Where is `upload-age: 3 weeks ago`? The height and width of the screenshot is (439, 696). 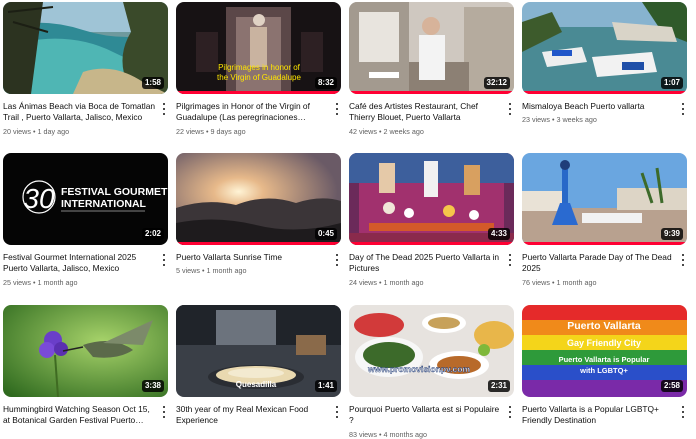 upload-age: 3 weeks ago is located at coordinates (576, 120).